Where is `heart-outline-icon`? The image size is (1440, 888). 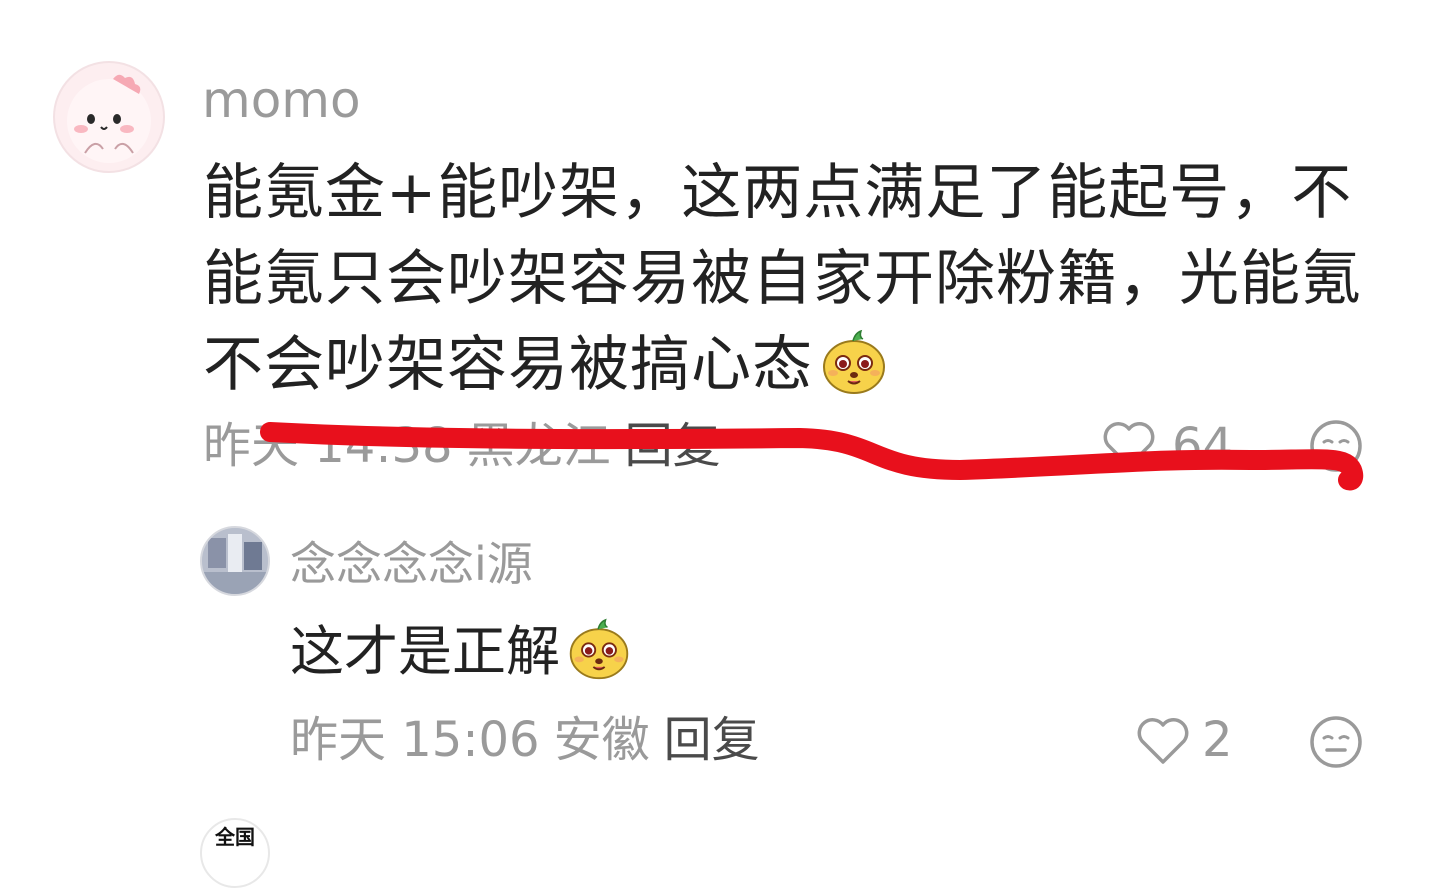 heart-outline-icon is located at coordinates (1163, 741).